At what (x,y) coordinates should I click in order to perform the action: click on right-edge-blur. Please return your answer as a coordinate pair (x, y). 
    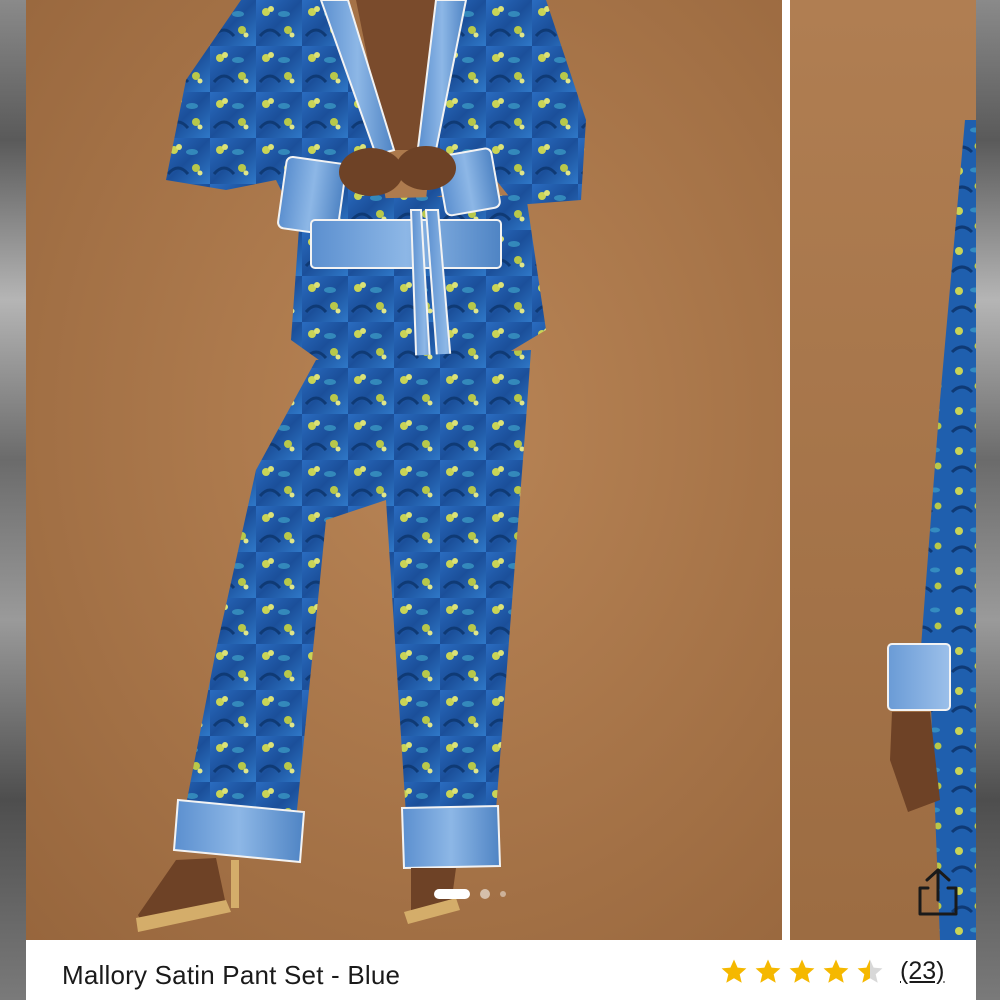
    Looking at the image, I should click on (988, 500).